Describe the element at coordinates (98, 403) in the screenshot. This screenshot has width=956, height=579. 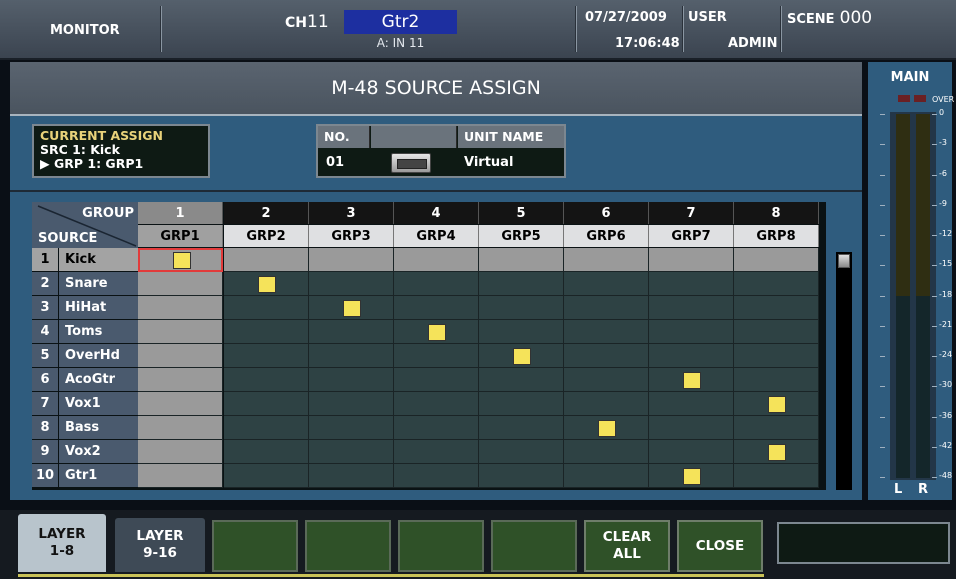
I see `source-name: Vox1` at that location.